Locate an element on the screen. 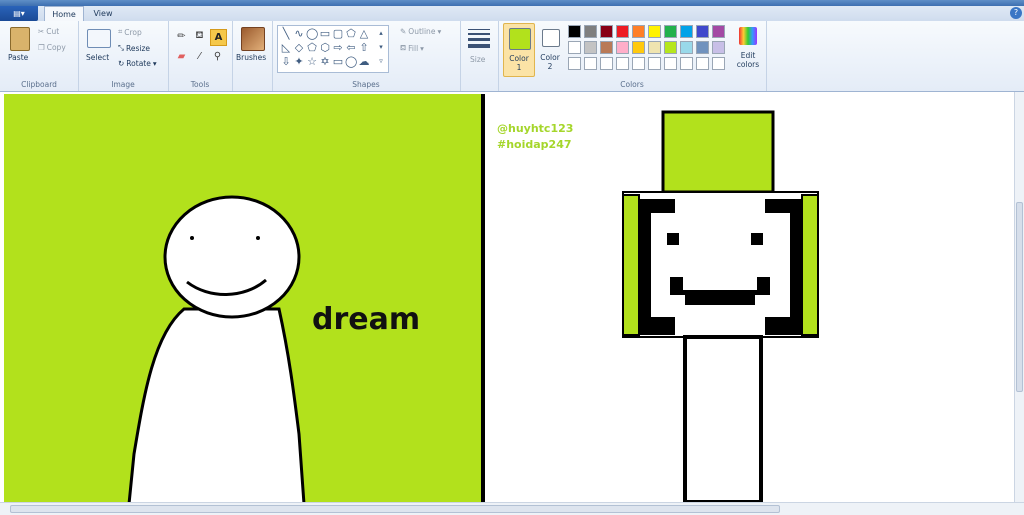 This screenshot has height=515, width=1024. color-picker-icon: ⁄ is located at coordinates (199, 56).